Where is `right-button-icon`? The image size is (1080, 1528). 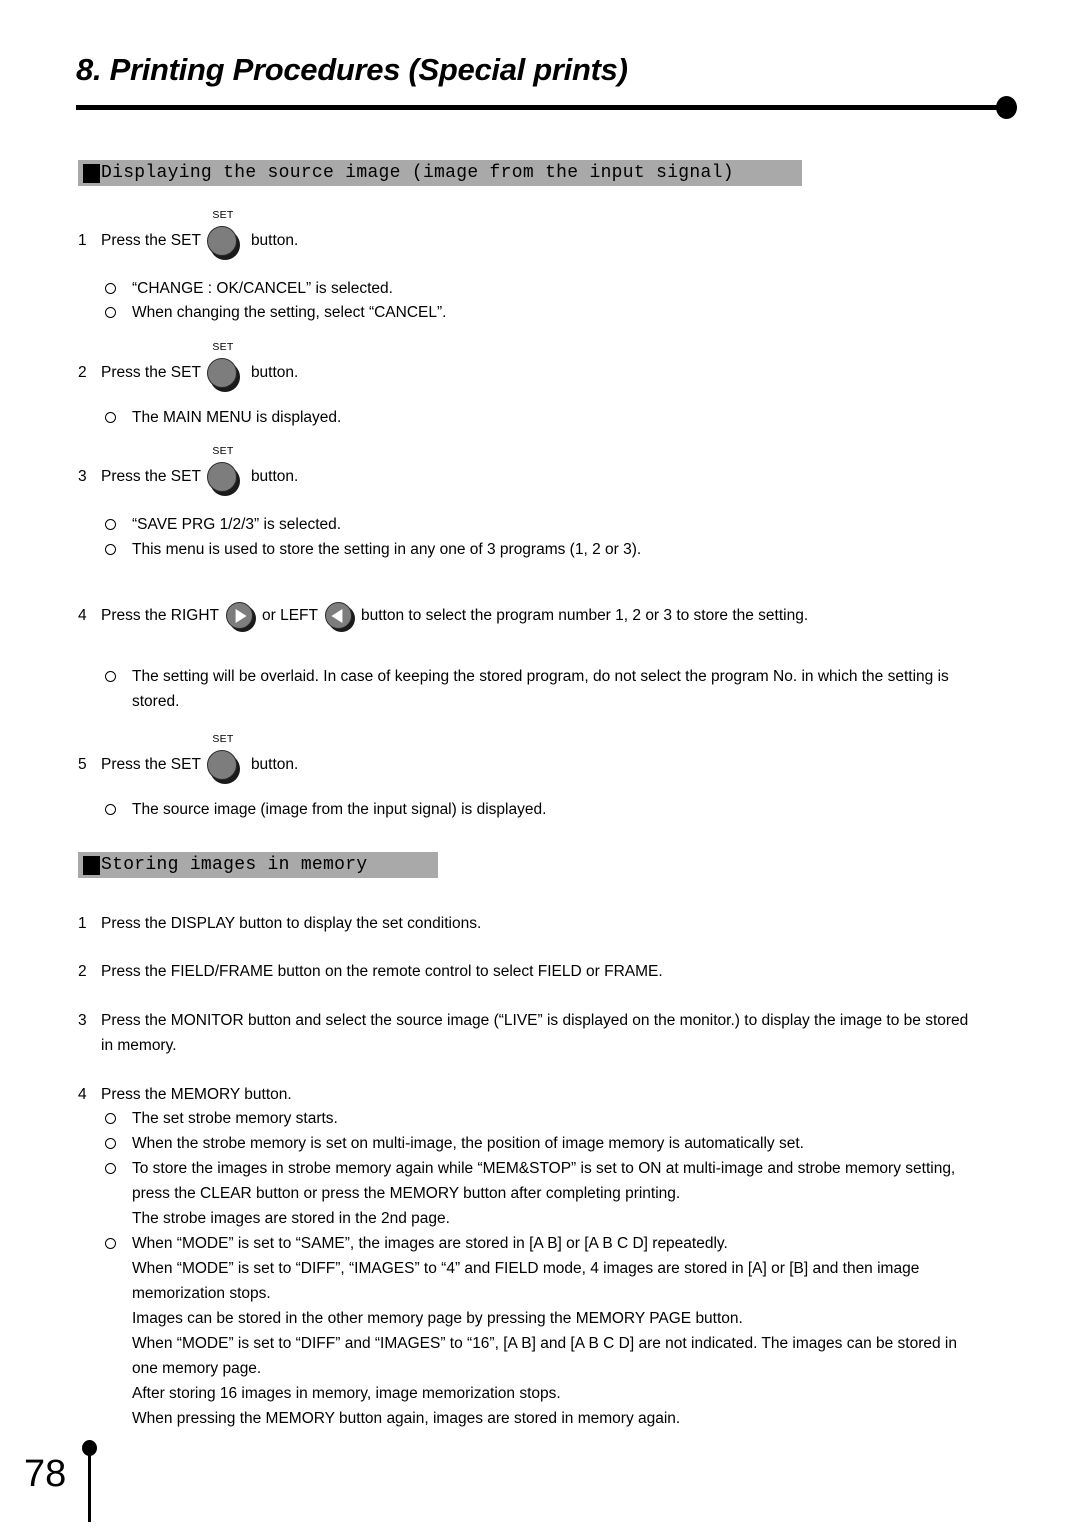 right-button-icon is located at coordinates (241, 616).